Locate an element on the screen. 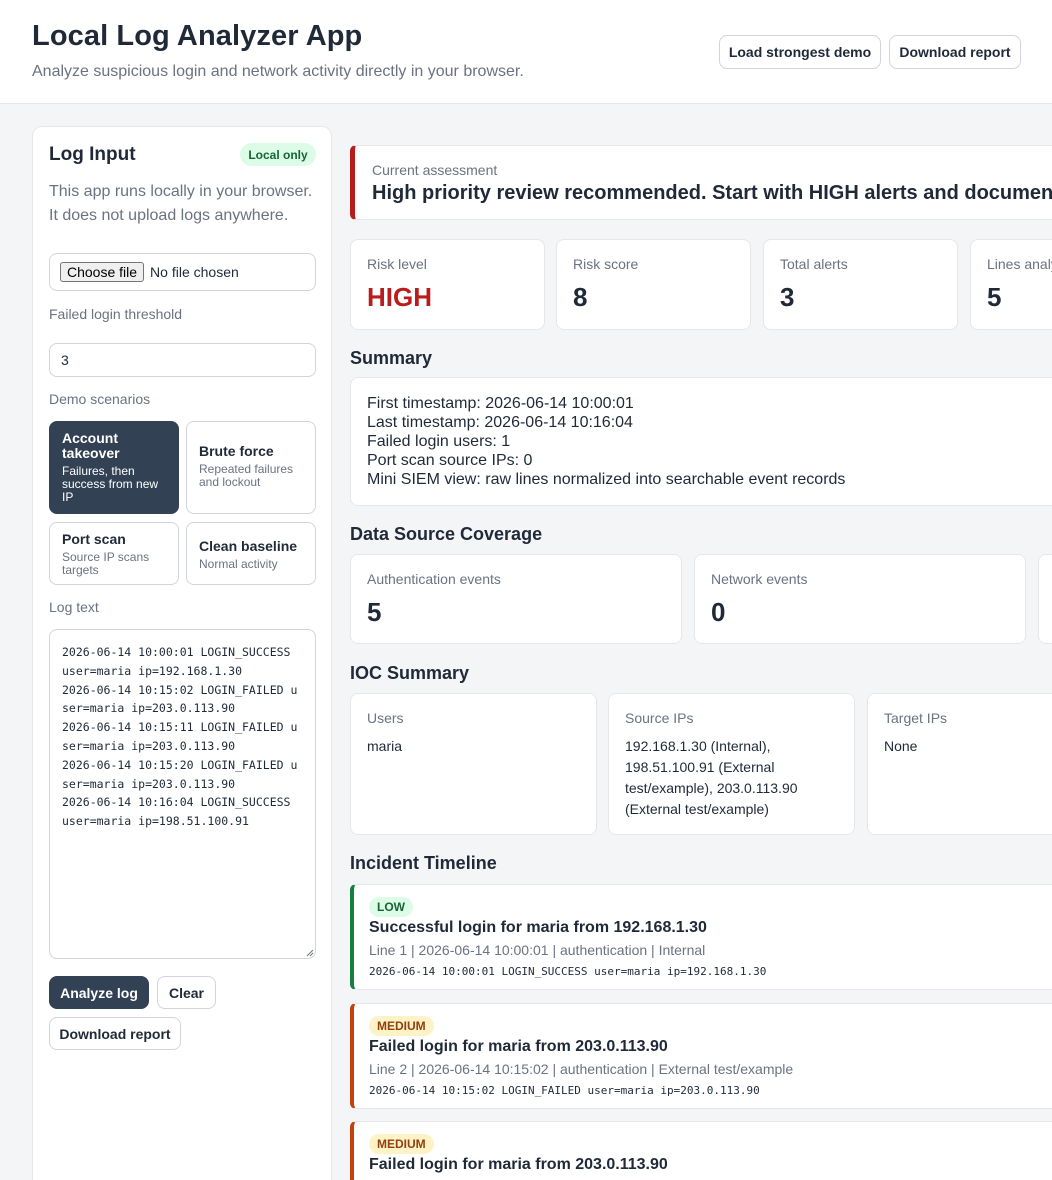 The height and width of the screenshot is (1180, 1052). resize-grip-icon is located at coordinates (310, 953).